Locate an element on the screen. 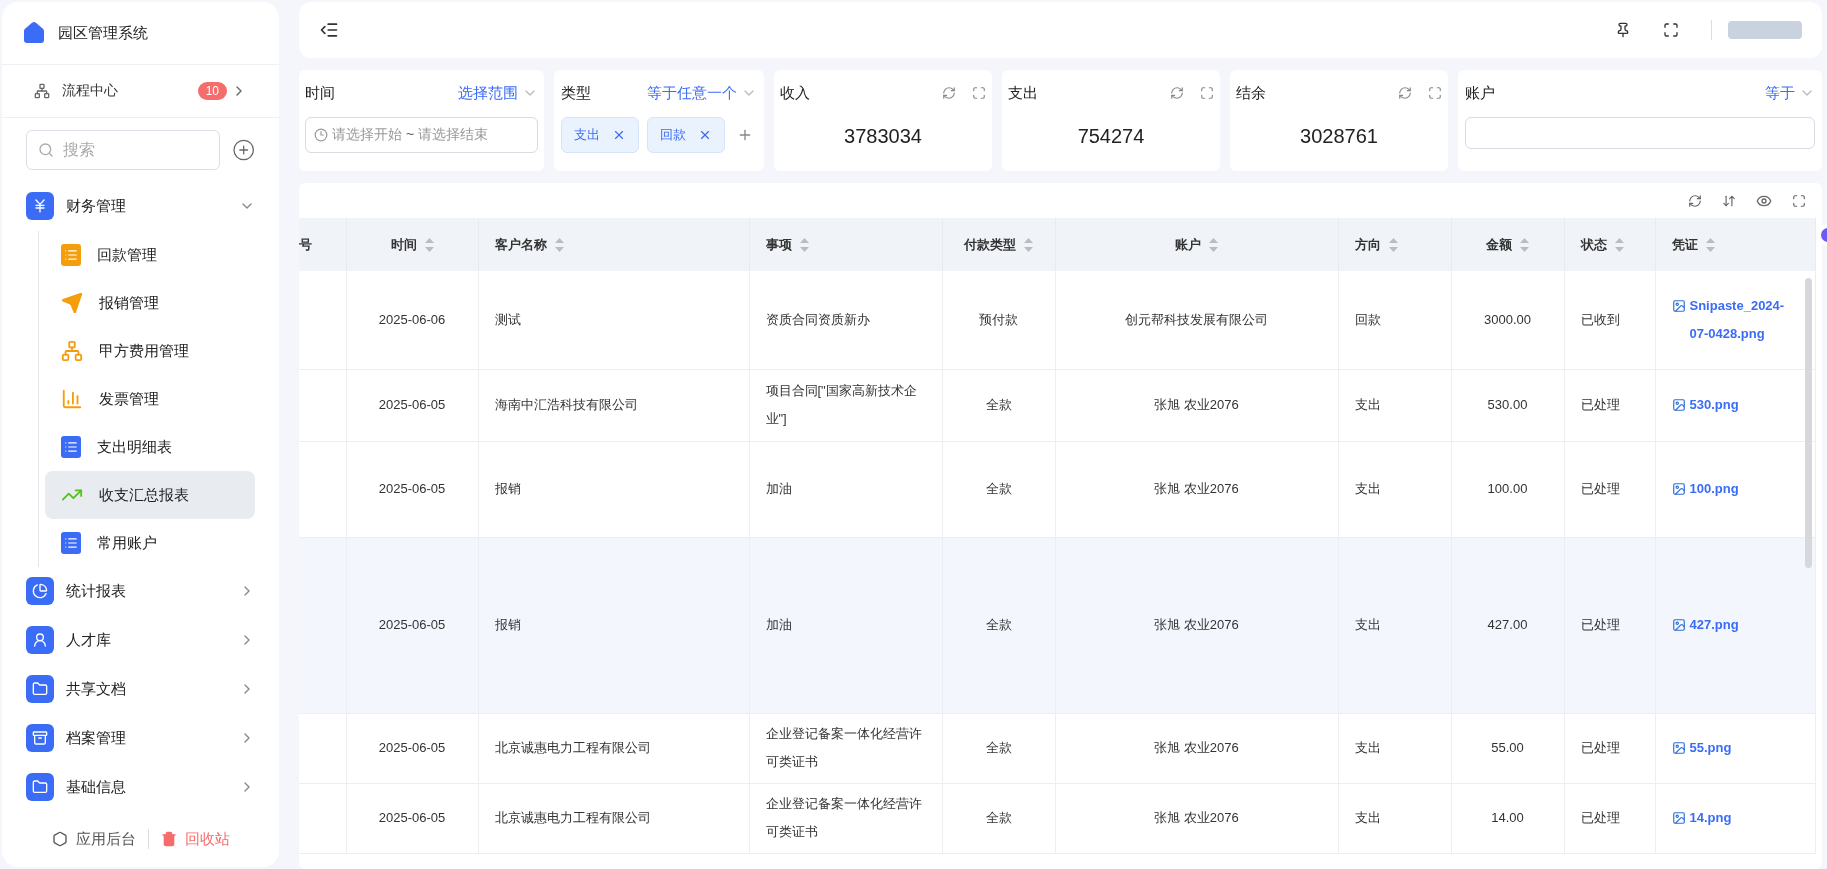  table-row: 2025-06-05 报销 加油 全款 张旭 农业2076 支出 100.00 已处理 100.png is located at coordinates (1057, 489).